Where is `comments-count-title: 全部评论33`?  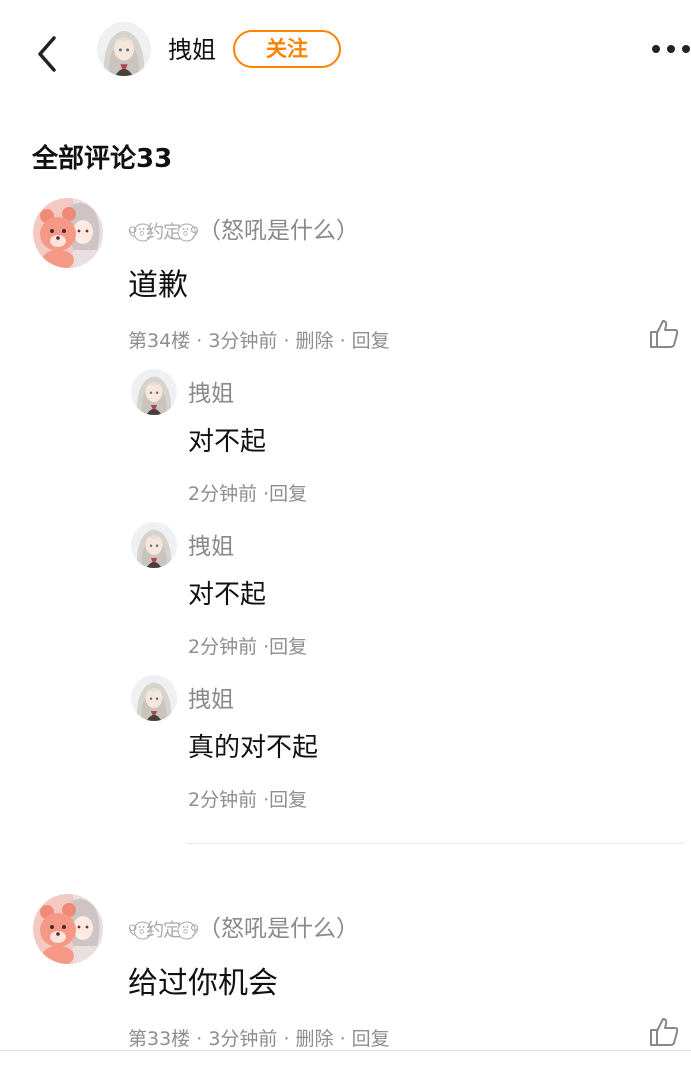 comments-count-title: 全部评论33 is located at coordinates (102, 159).